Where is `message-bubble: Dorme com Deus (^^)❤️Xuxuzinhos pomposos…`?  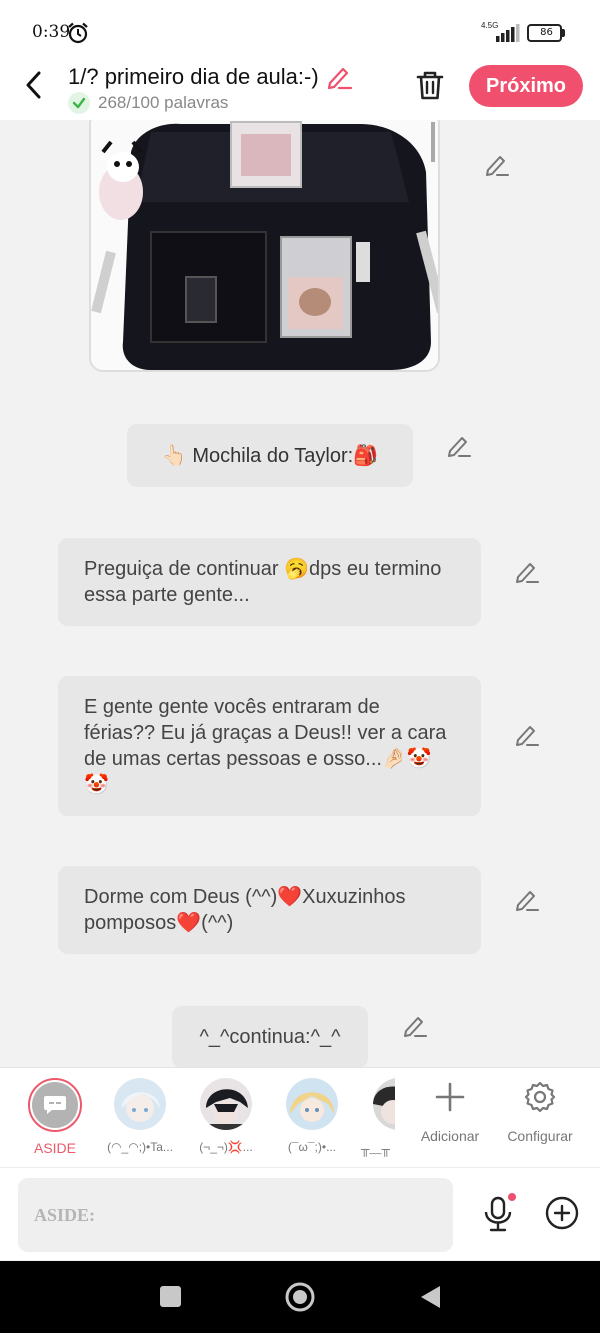
message-bubble: Dorme com Deus (^^)❤️Xuxuzinhos pomposos… is located at coordinates (269, 910).